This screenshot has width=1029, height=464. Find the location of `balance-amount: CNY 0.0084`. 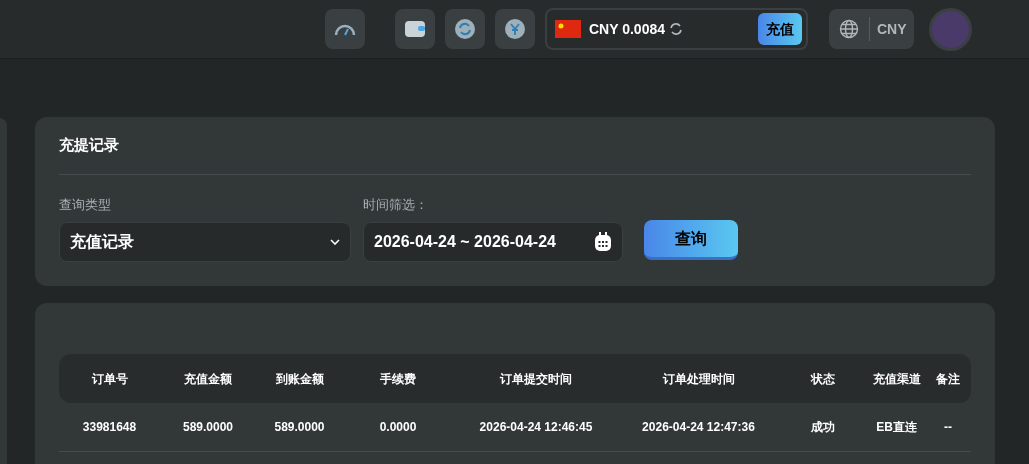

balance-amount: CNY 0.0084 is located at coordinates (627, 29).